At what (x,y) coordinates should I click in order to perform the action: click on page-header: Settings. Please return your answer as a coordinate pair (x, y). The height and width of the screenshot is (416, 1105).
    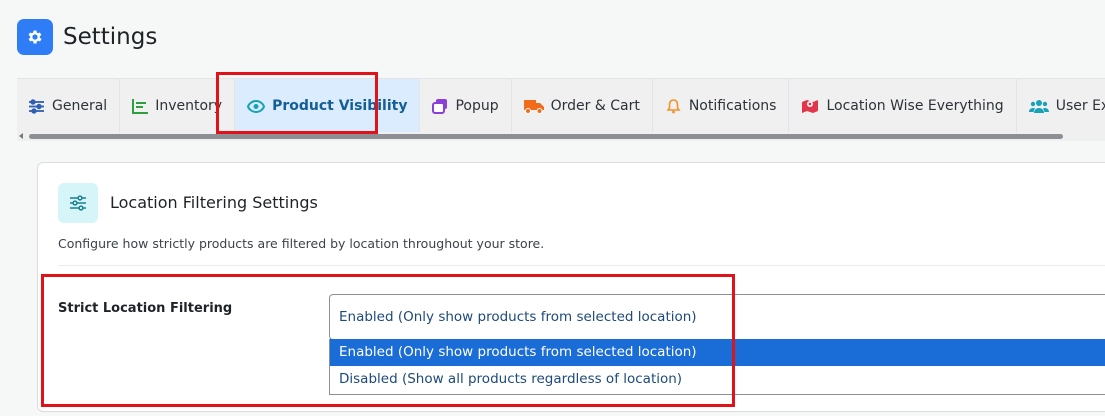
    Looking at the image, I should click on (87, 37).